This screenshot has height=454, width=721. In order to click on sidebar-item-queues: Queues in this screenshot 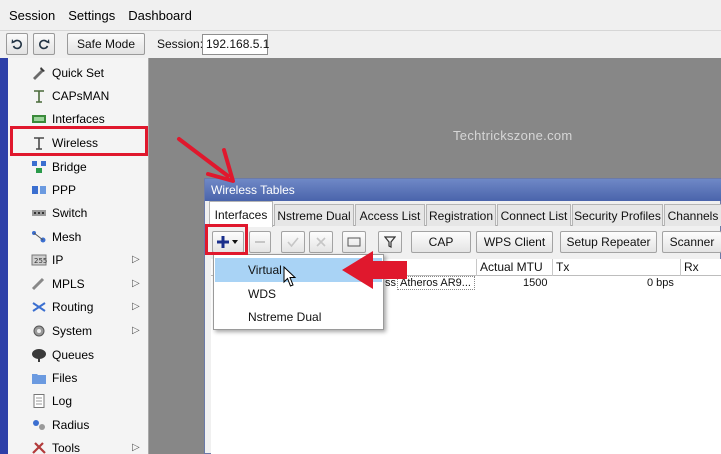, I will do `click(78, 354)`.